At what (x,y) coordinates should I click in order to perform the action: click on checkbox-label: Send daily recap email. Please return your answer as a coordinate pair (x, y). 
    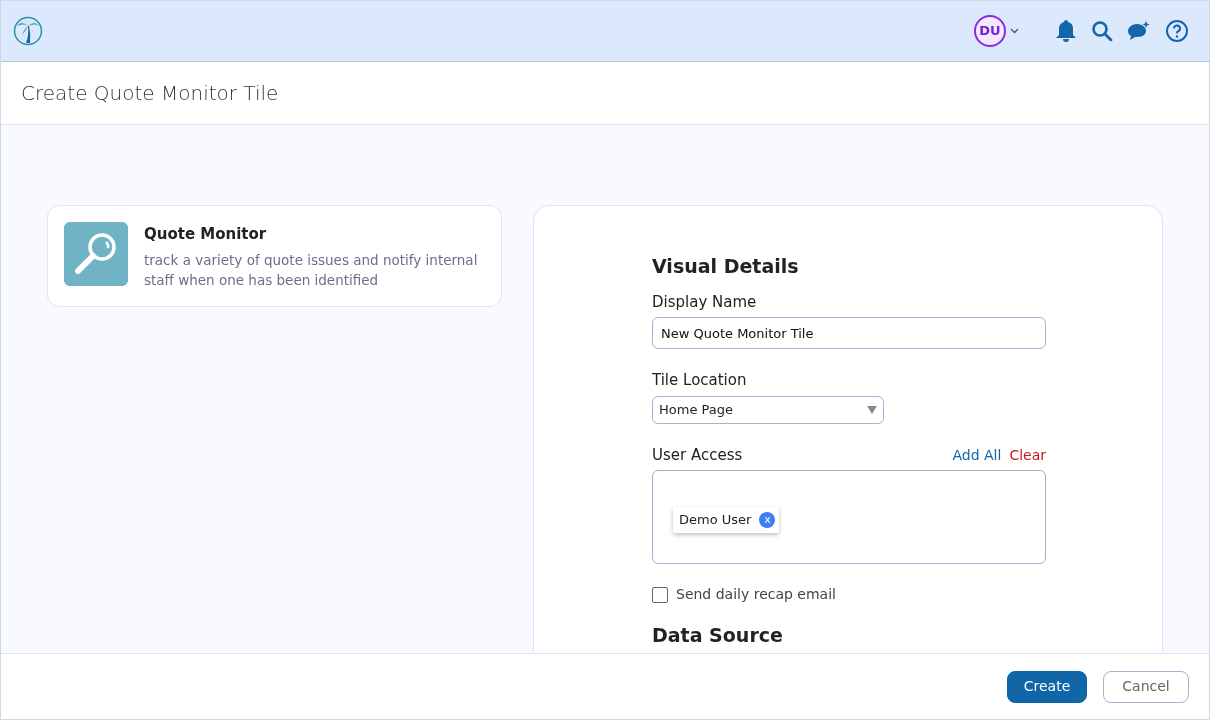
    Looking at the image, I should click on (756, 594).